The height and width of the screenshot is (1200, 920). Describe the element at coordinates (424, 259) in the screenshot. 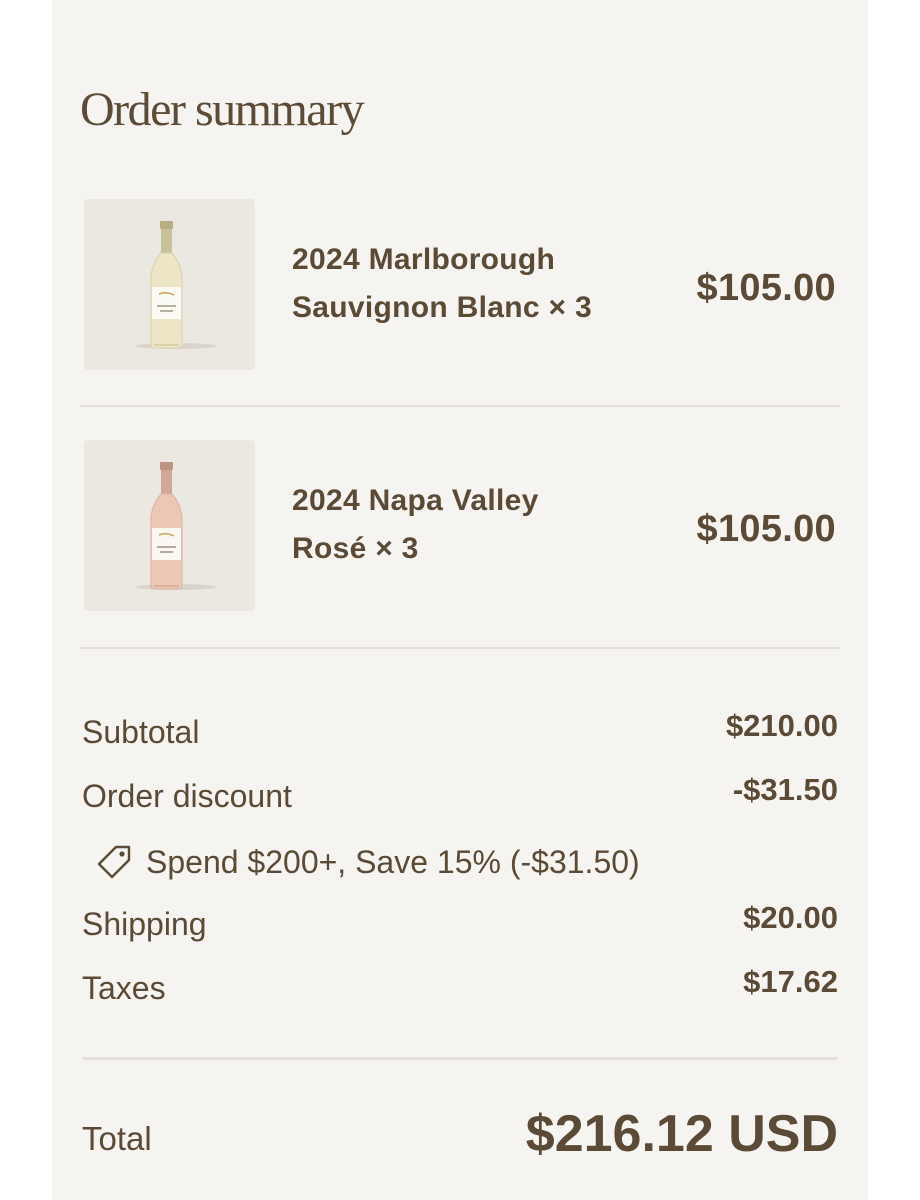

I see `item-name-line1: 2024 Marlborough` at that location.